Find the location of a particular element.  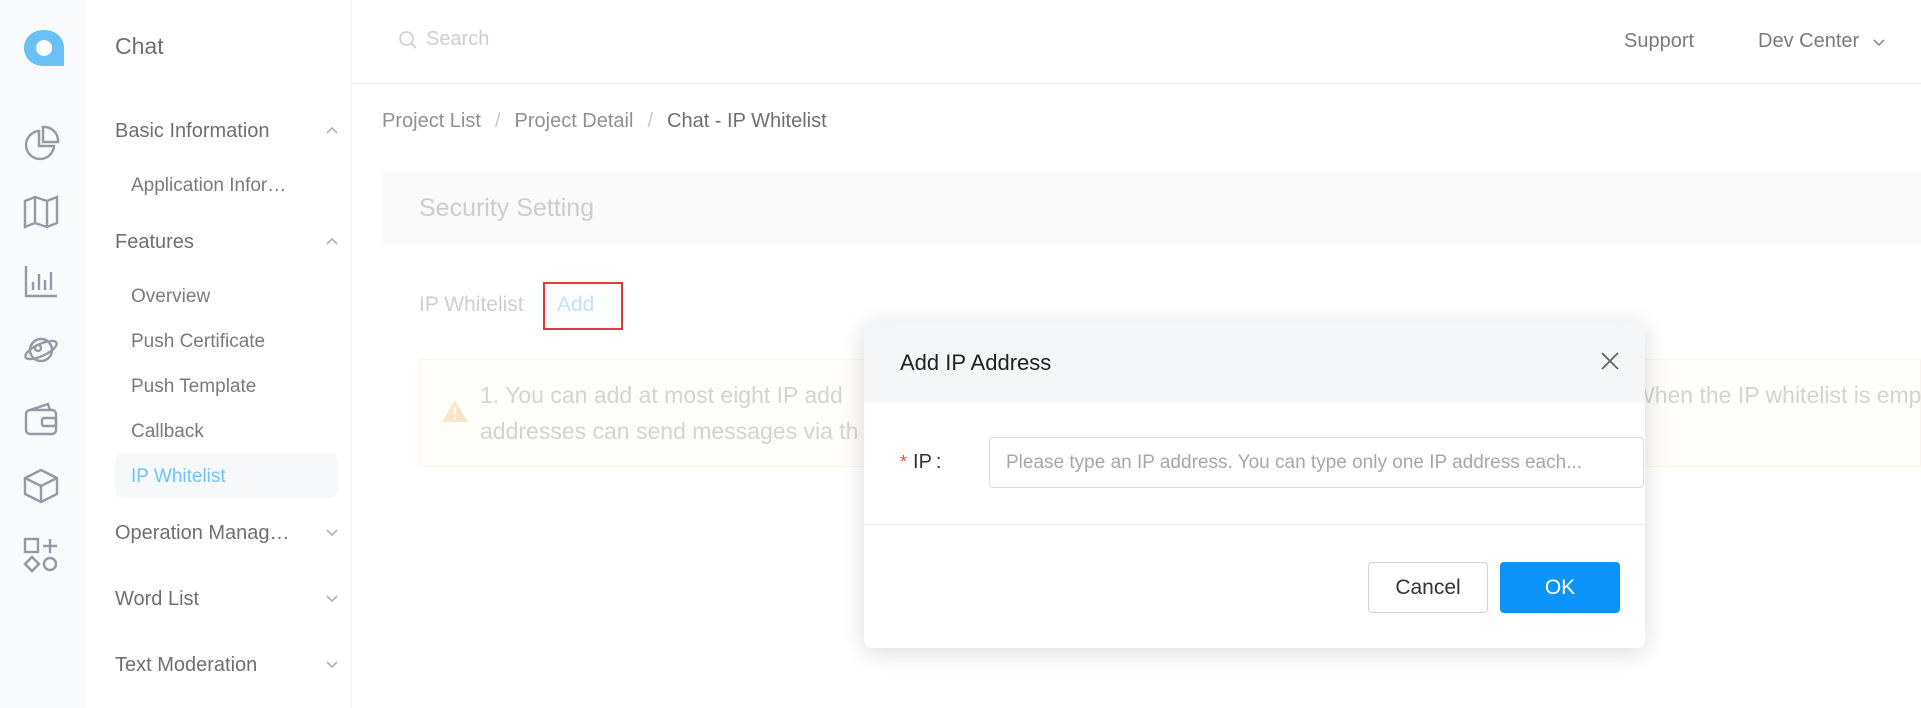

dialog-title: Add IP Address is located at coordinates (976, 362).